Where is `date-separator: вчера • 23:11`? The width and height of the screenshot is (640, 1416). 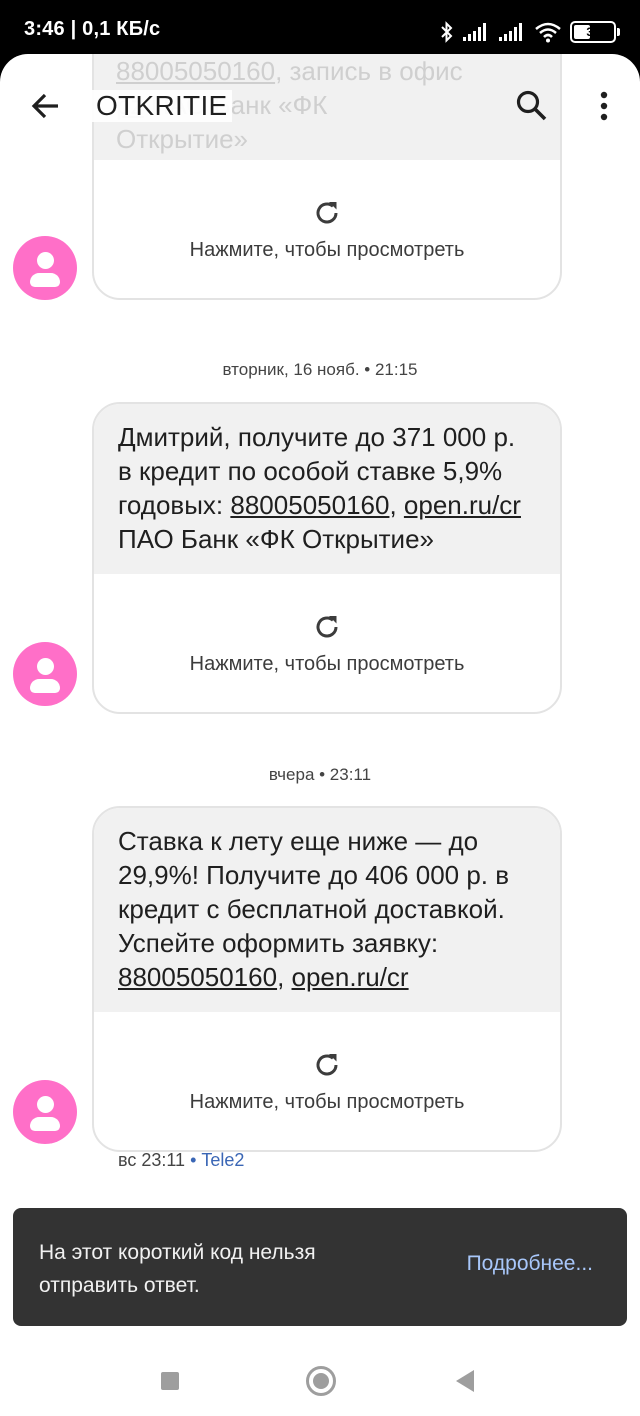
date-separator: вчера • 23:11 is located at coordinates (320, 774).